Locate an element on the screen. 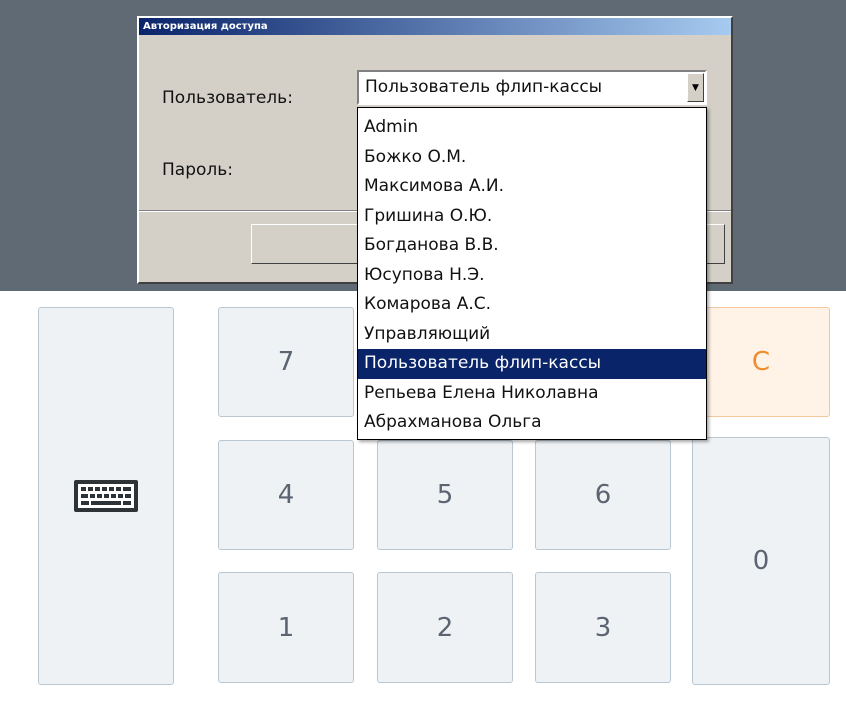  keyboard-icon is located at coordinates (106, 496).